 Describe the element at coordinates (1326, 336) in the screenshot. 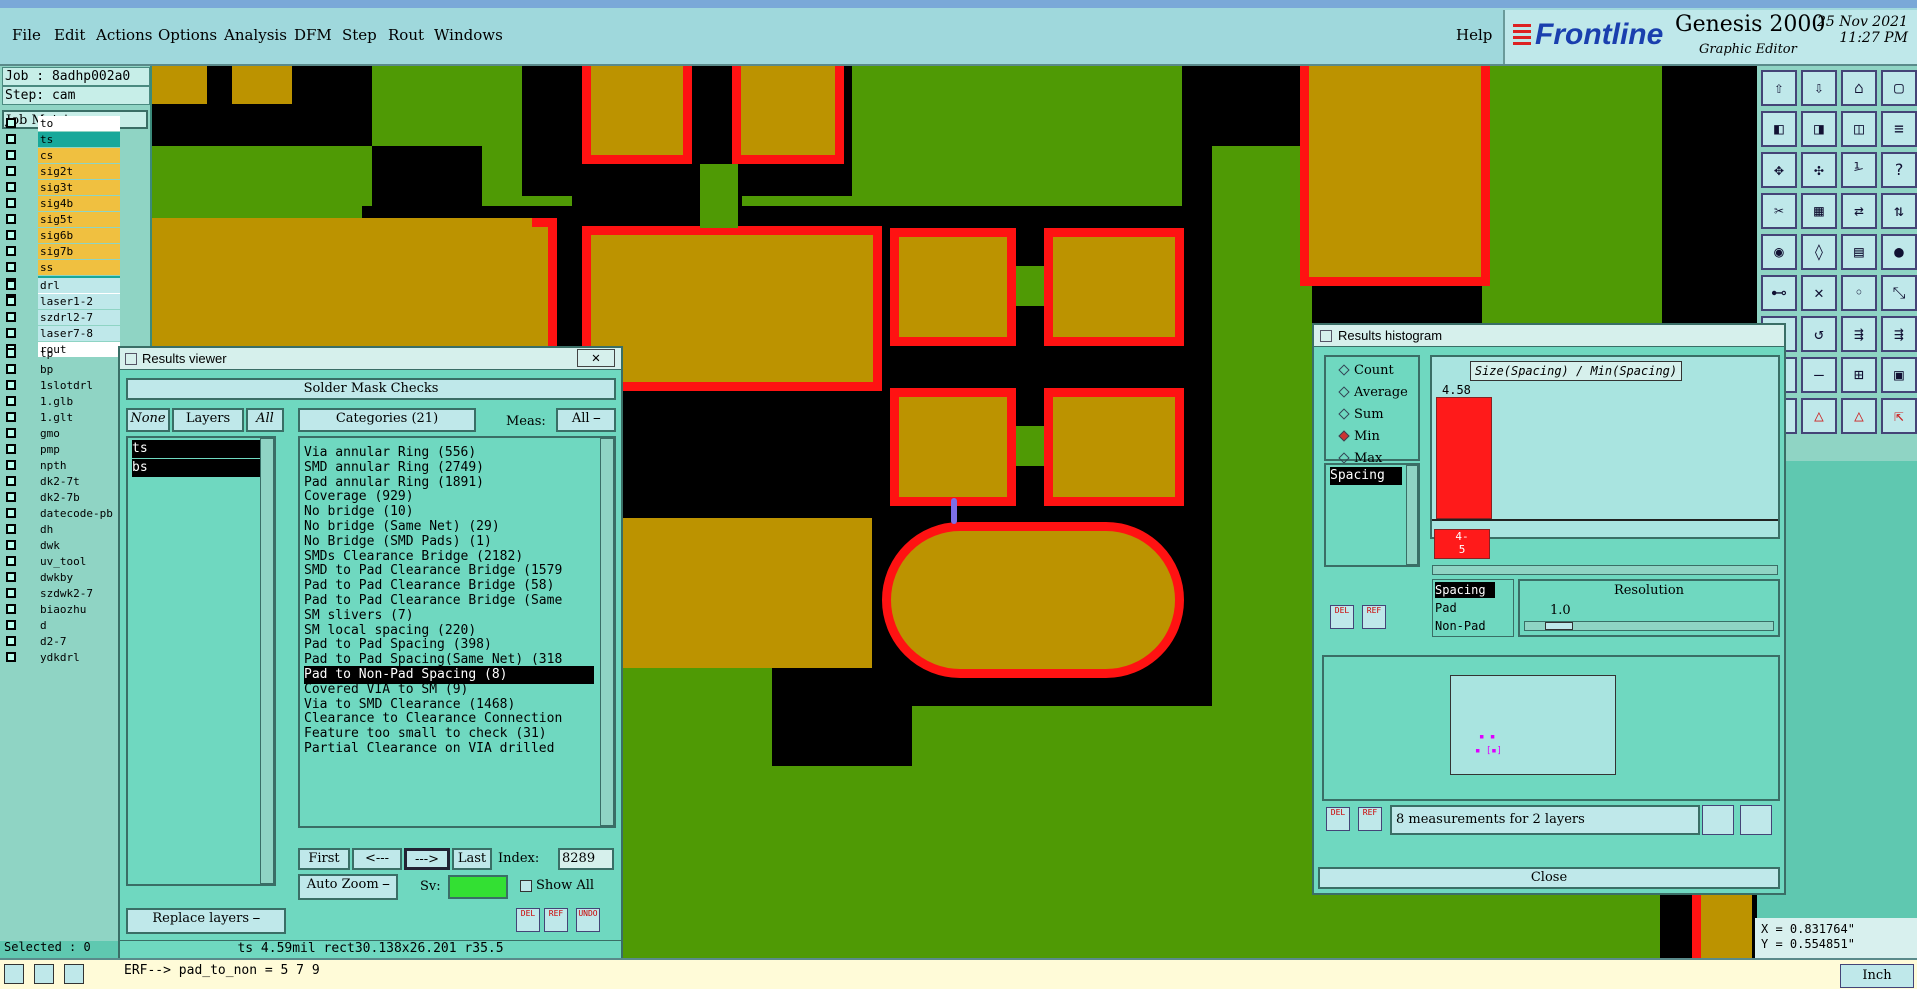

I see `window-menu-icon` at that location.